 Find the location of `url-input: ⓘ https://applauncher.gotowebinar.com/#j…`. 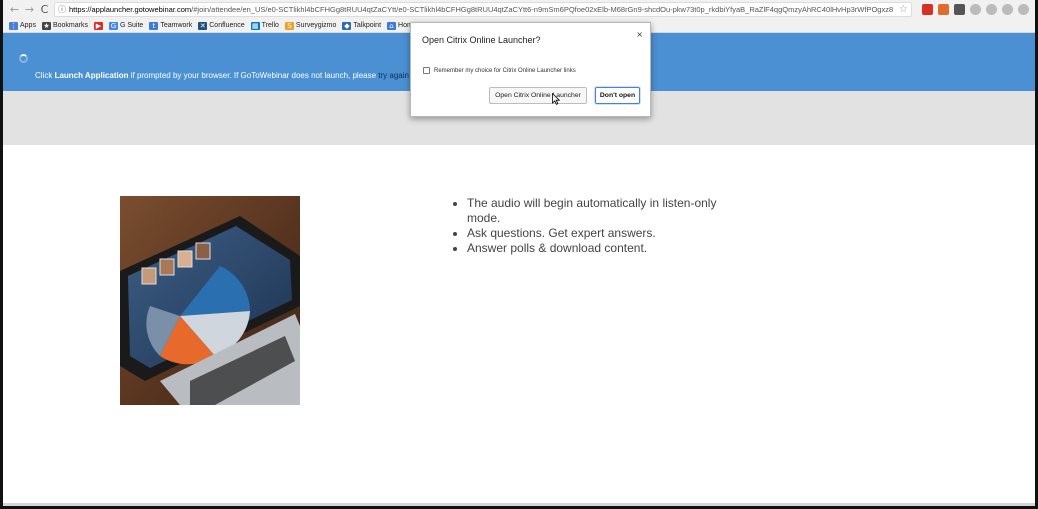

url-input: ⓘ https://applauncher.gotowebinar.com/#j… is located at coordinates (483, 9).